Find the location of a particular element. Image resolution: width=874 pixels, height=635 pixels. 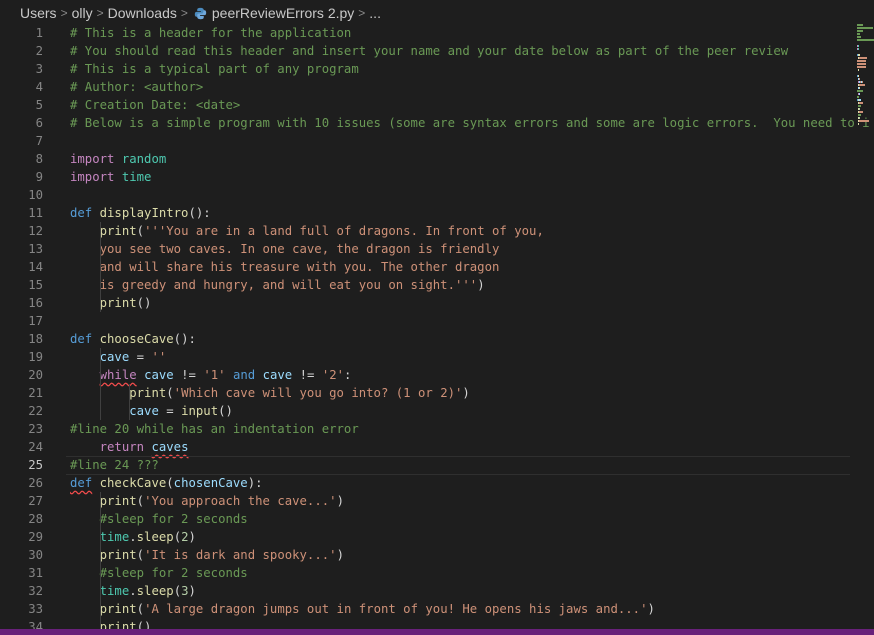

code-token: () is located at coordinates (144, 624).